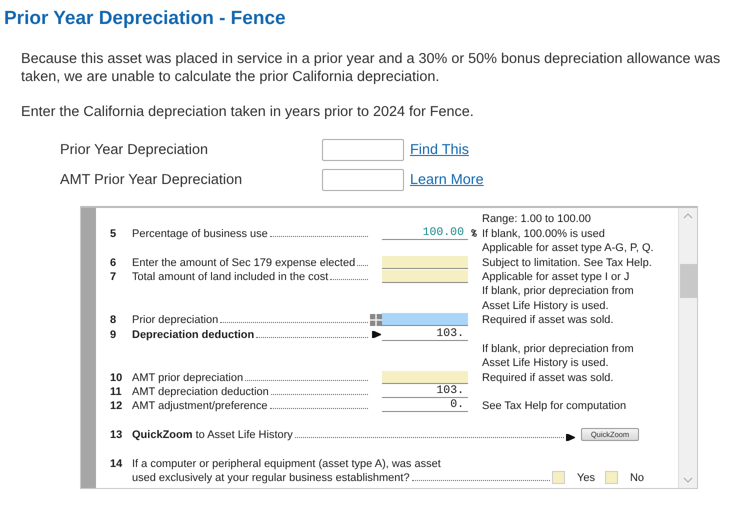 Image resolution: width=753 pixels, height=508 pixels. I want to click on scroll-down-icon, so click(688, 480).